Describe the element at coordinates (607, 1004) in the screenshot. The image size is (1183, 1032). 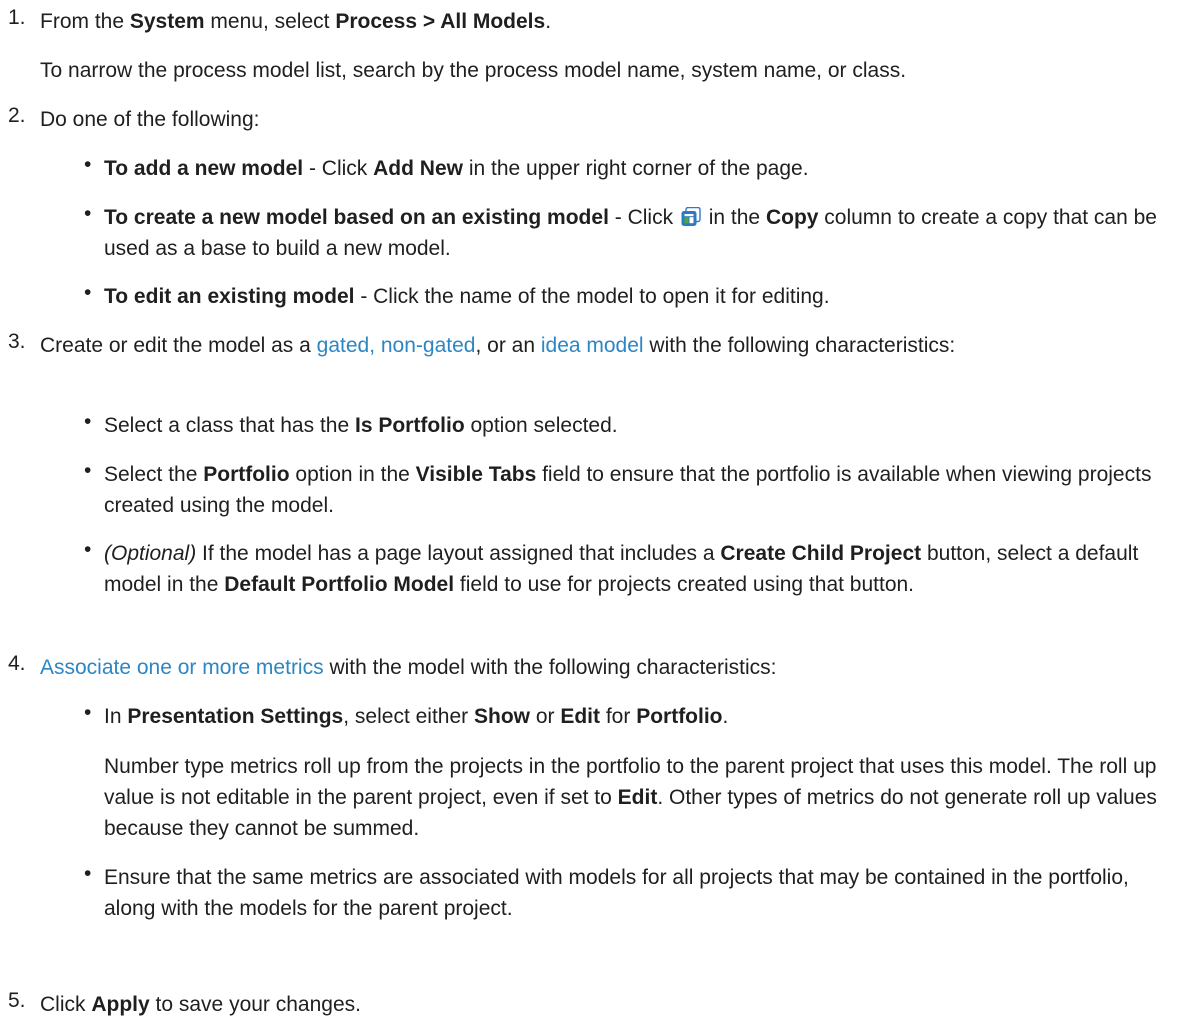
I see `step-text: Click Apply to save your changes.` at that location.